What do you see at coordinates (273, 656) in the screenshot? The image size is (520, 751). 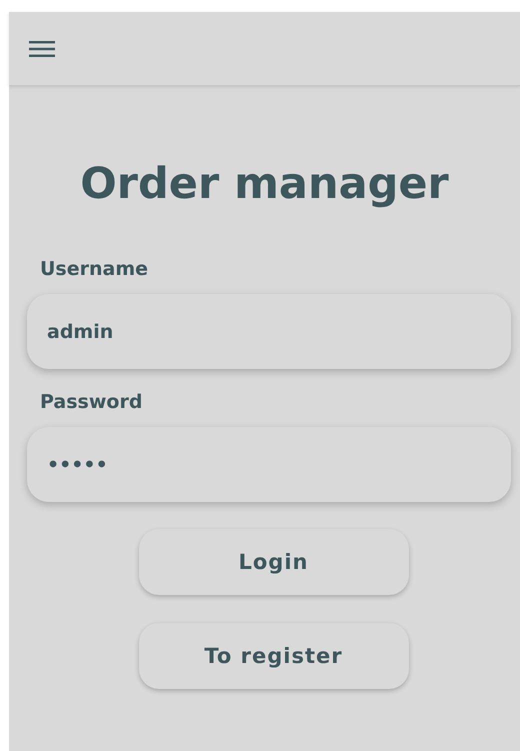 I see `register-button: To register` at bounding box center [273, 656].